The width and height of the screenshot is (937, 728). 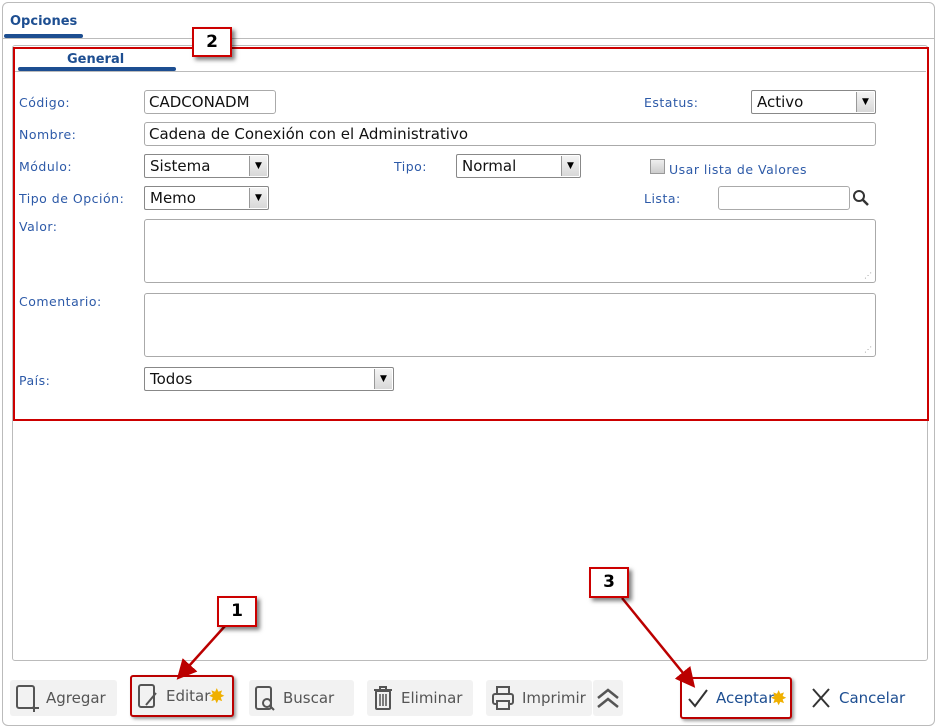 What do you see at coordinates (43, 21) in the screenshot?
I see `tab-opciones: Opciones` at bounding box center [43, 21].